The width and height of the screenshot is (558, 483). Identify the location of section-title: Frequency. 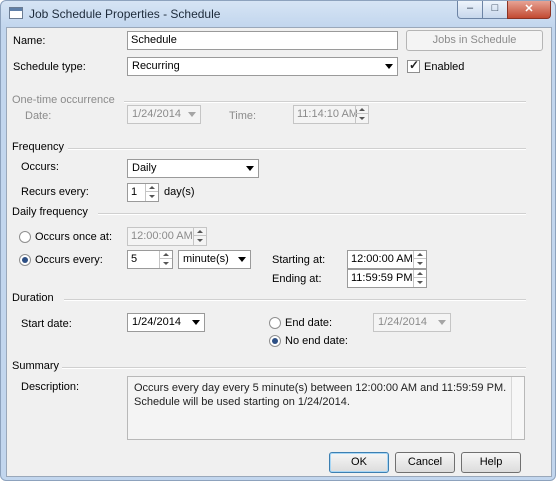
(38, 147).